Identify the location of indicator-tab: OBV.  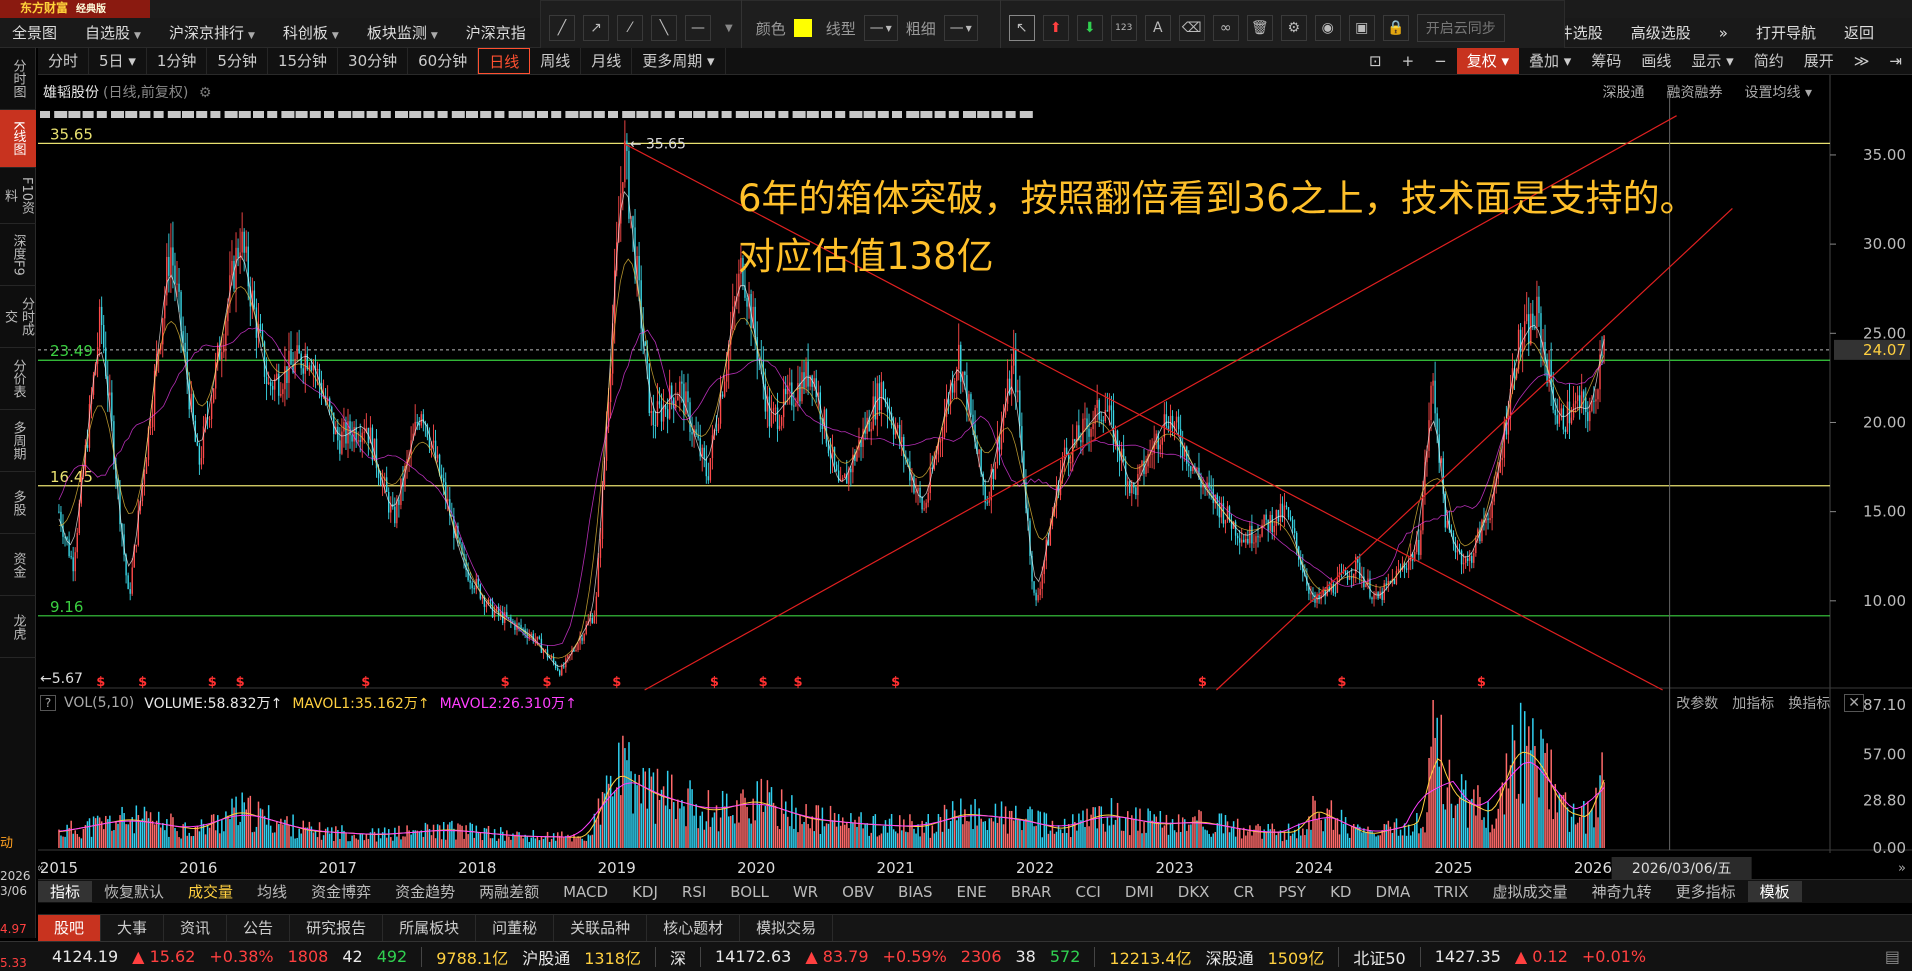
(858, 892).